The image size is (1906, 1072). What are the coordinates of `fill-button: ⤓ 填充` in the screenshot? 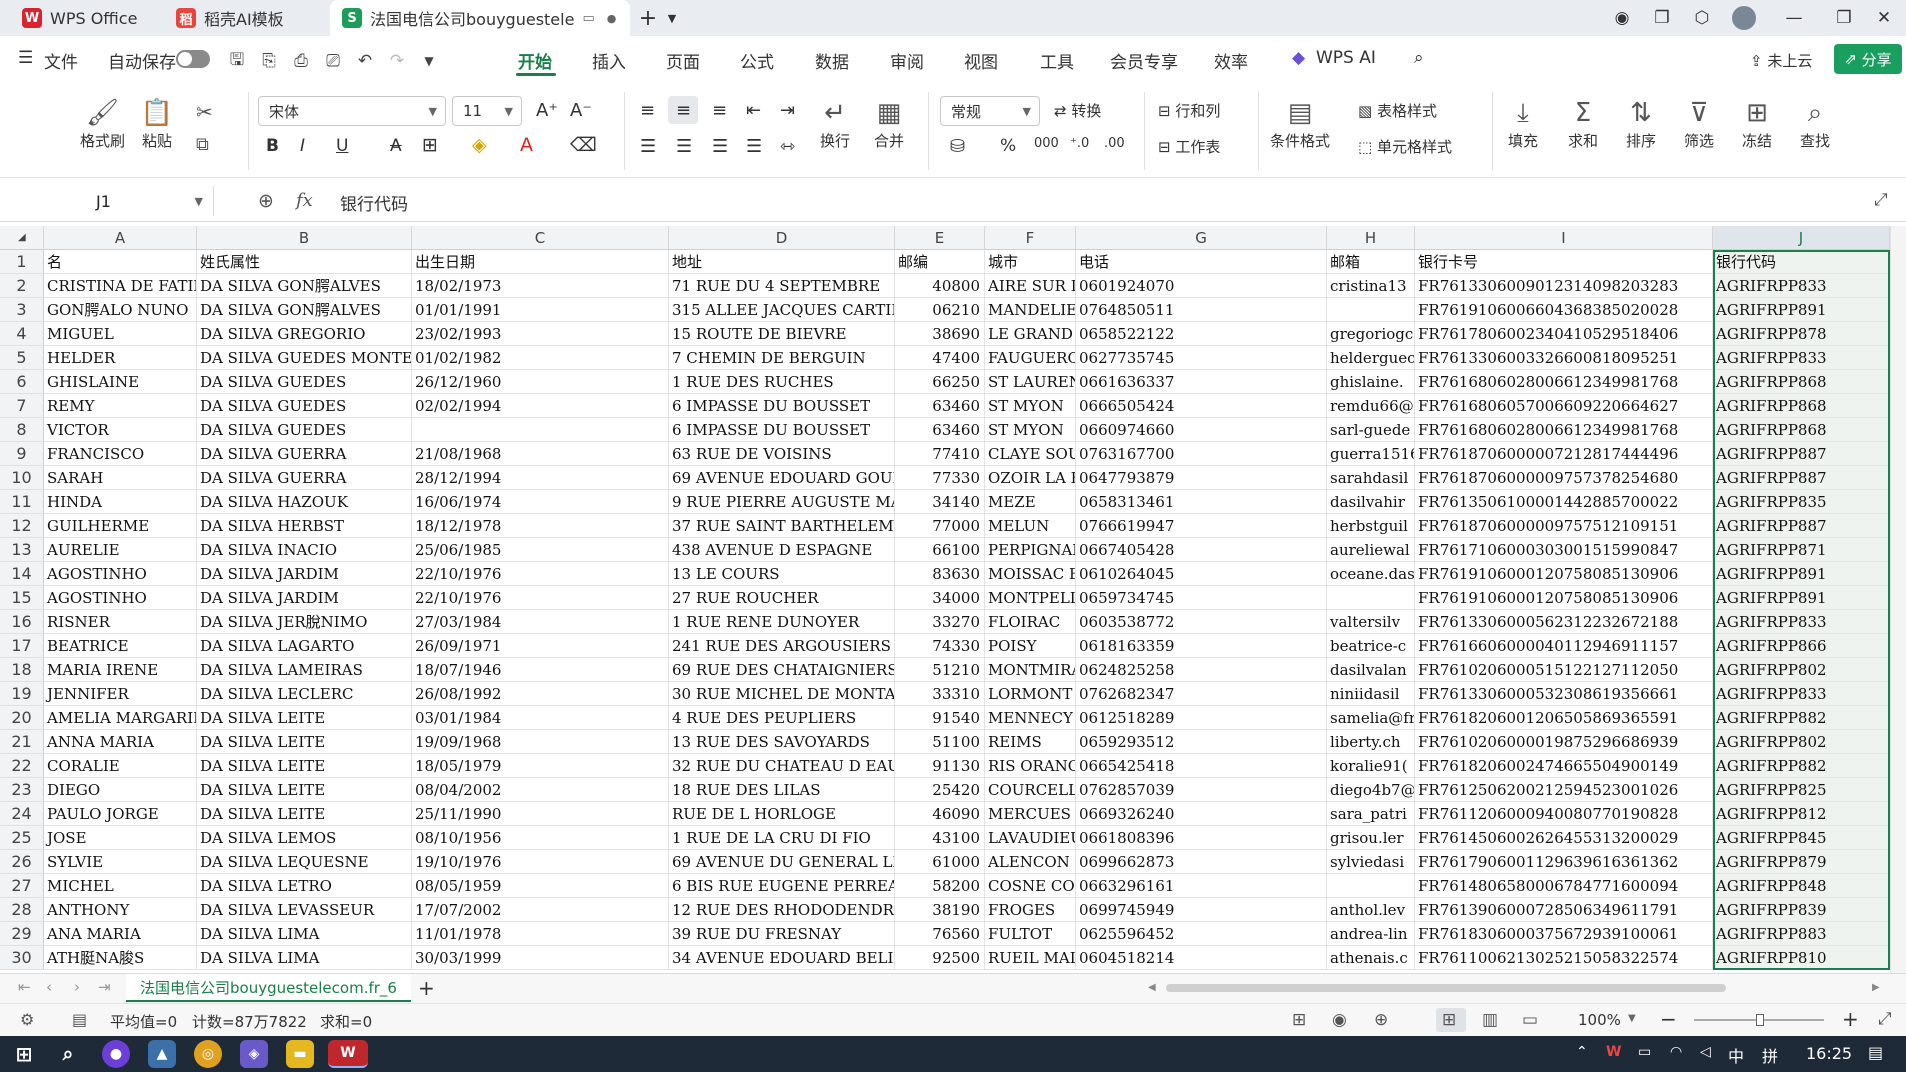 It's located at (1523, 123).